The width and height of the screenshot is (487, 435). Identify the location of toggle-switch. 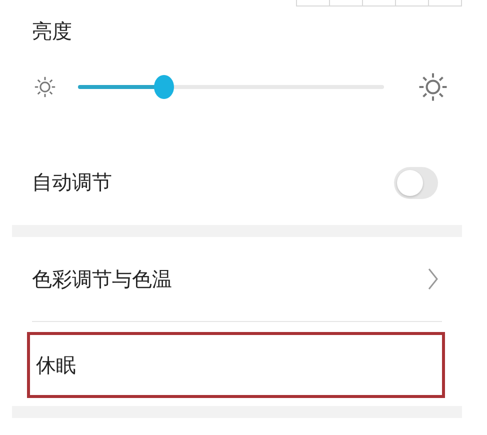
(416, 182).